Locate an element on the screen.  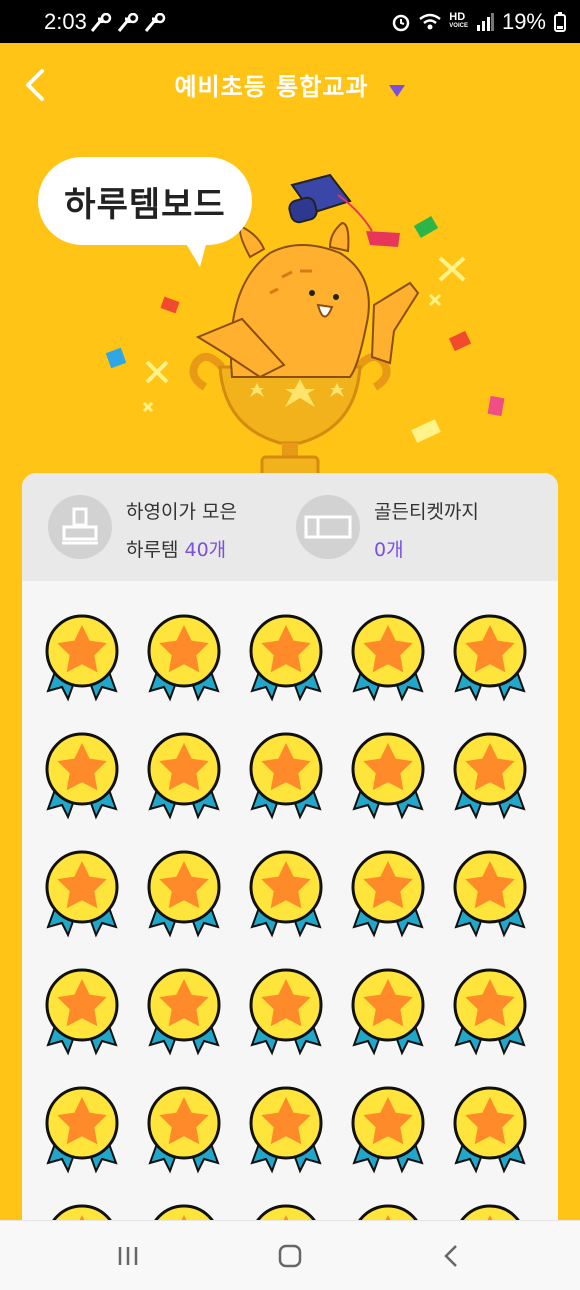
golden-text: 골든티켓까지 0개 is located at coordinates (466, 531).